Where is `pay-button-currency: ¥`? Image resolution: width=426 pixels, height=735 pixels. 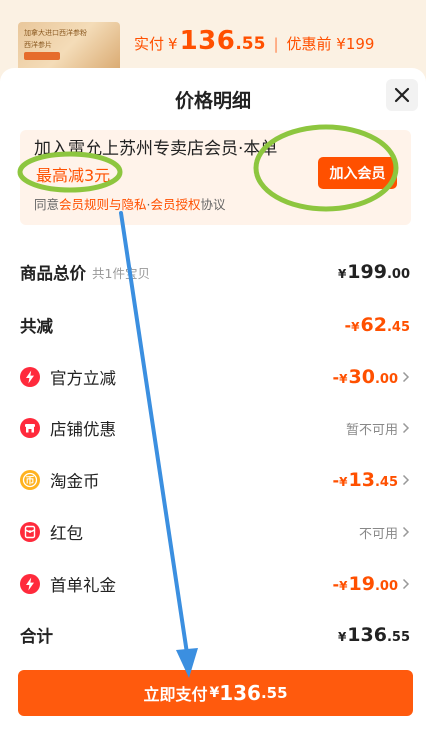
pay-button-currency: ¥ is located at coordinates (214, 693).